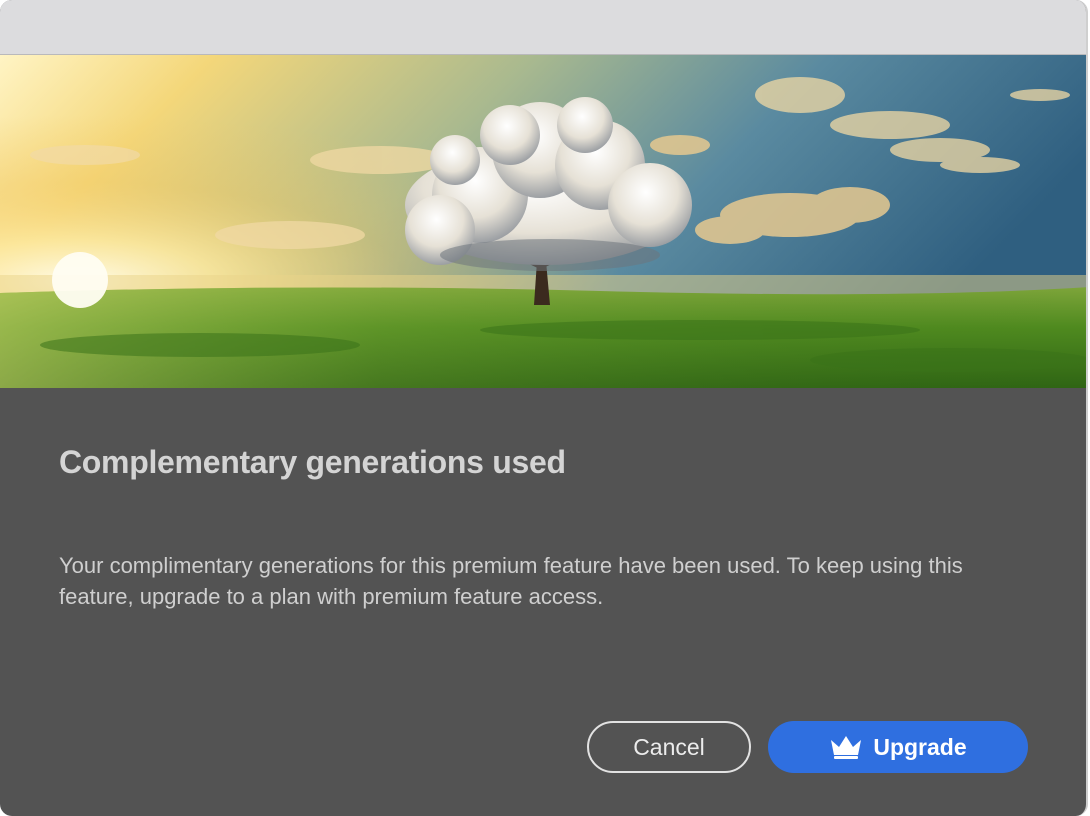 The image size is (1090, 816). I want to click on upgrade-button-label: Upgrade, so click(920, 746).